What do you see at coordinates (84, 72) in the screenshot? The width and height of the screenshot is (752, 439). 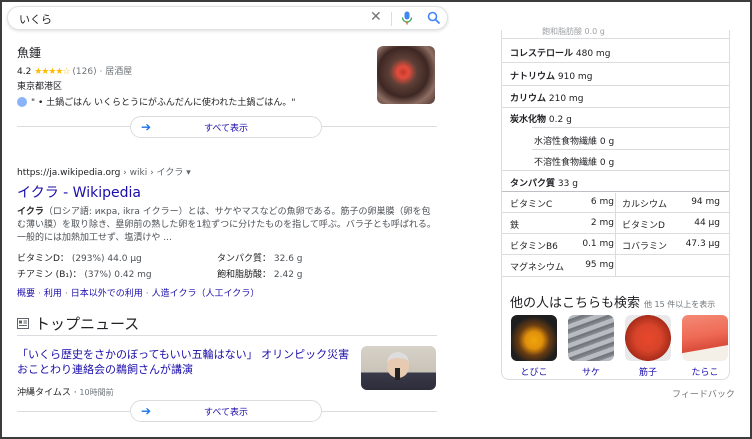 I see `review-count: (126)` at bounding box center [84, 72].